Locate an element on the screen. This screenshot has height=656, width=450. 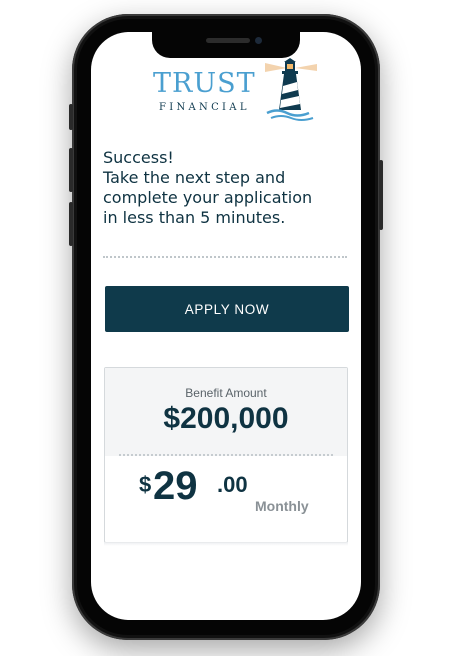
benefit-amount-value: $200,000 is located at coordinates (226, 418).